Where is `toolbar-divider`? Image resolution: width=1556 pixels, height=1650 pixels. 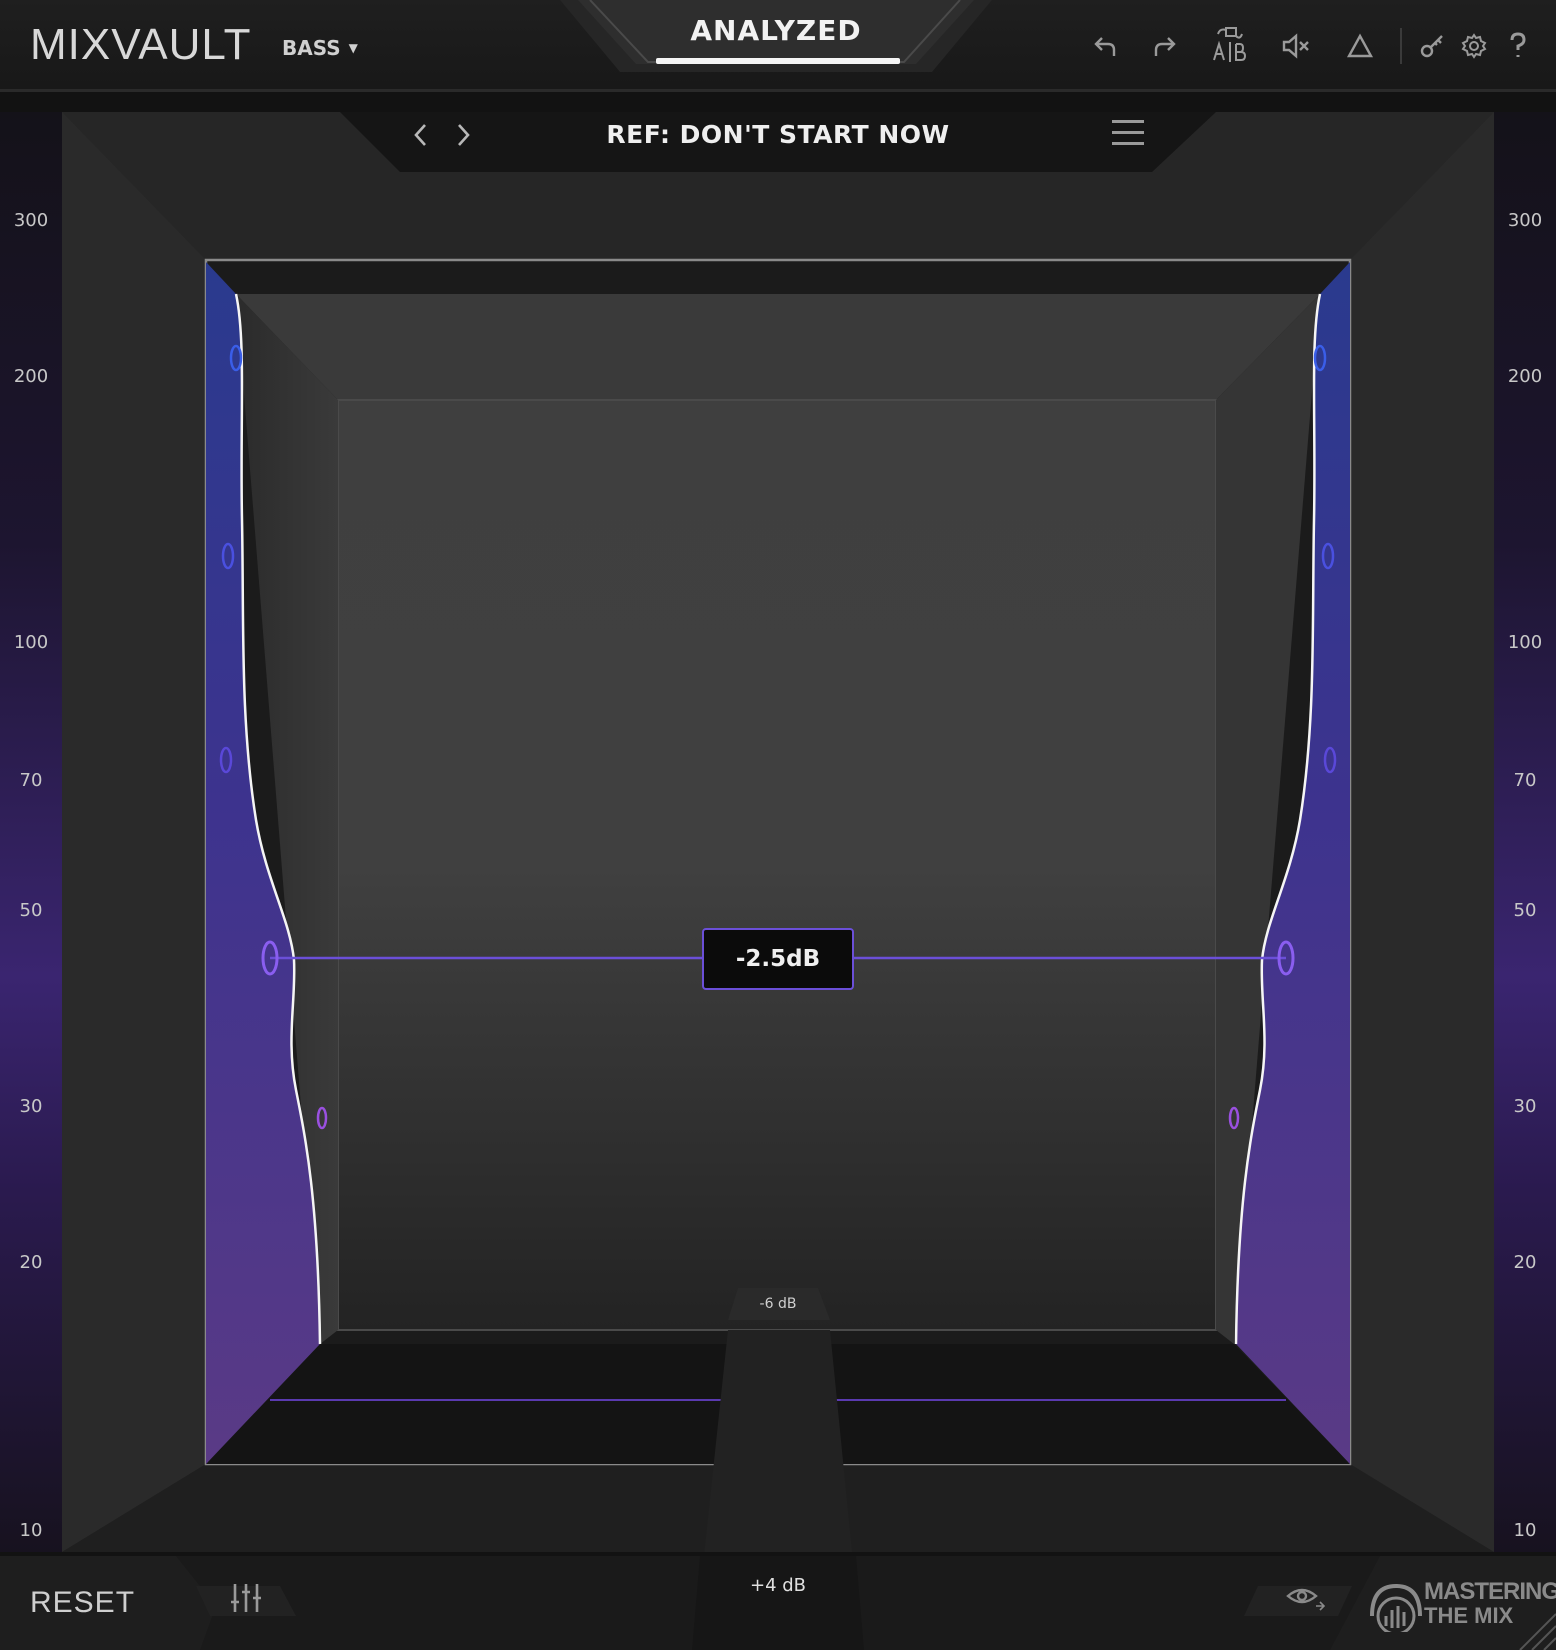
toolbar-divider is located at coordinates (1401, 46).